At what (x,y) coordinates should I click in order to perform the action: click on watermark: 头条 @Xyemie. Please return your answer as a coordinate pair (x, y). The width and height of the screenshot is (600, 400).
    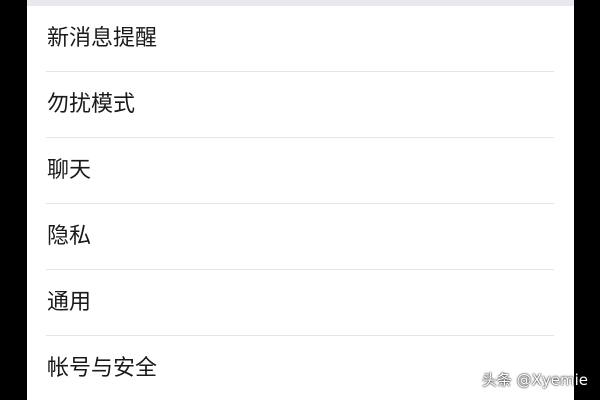
    Looking at the image, I should click on (534, 380).